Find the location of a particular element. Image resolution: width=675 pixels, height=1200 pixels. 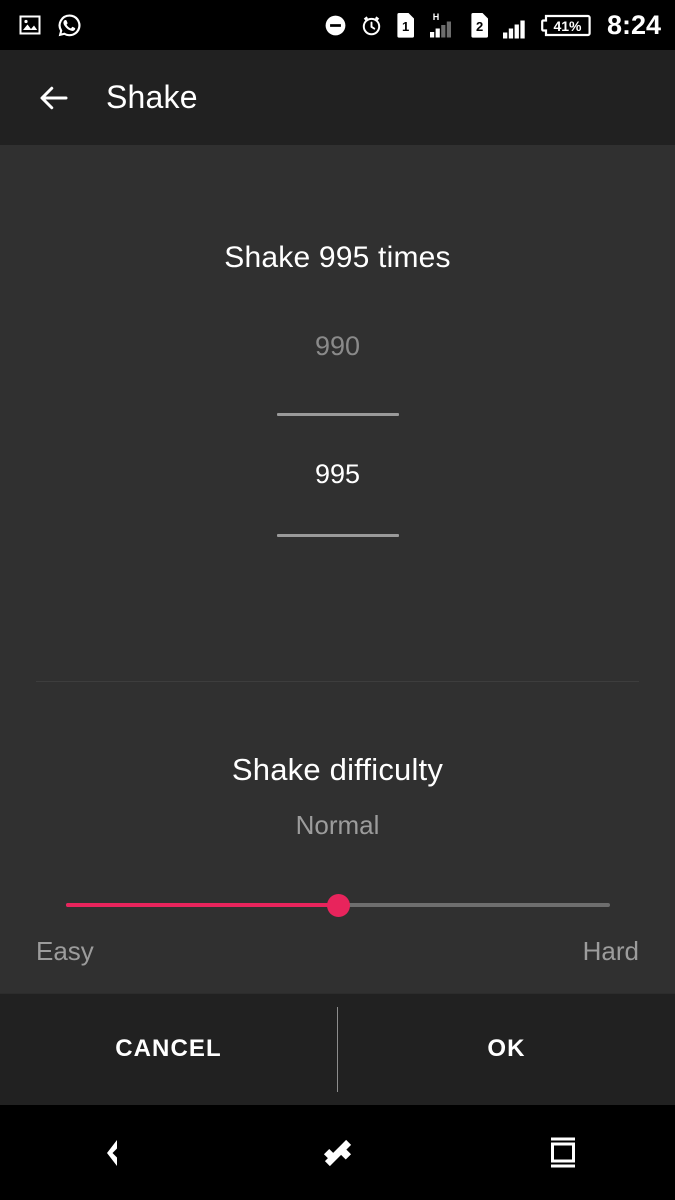

status-bar-clock: 8:24 is located at coordinates (633, 24).